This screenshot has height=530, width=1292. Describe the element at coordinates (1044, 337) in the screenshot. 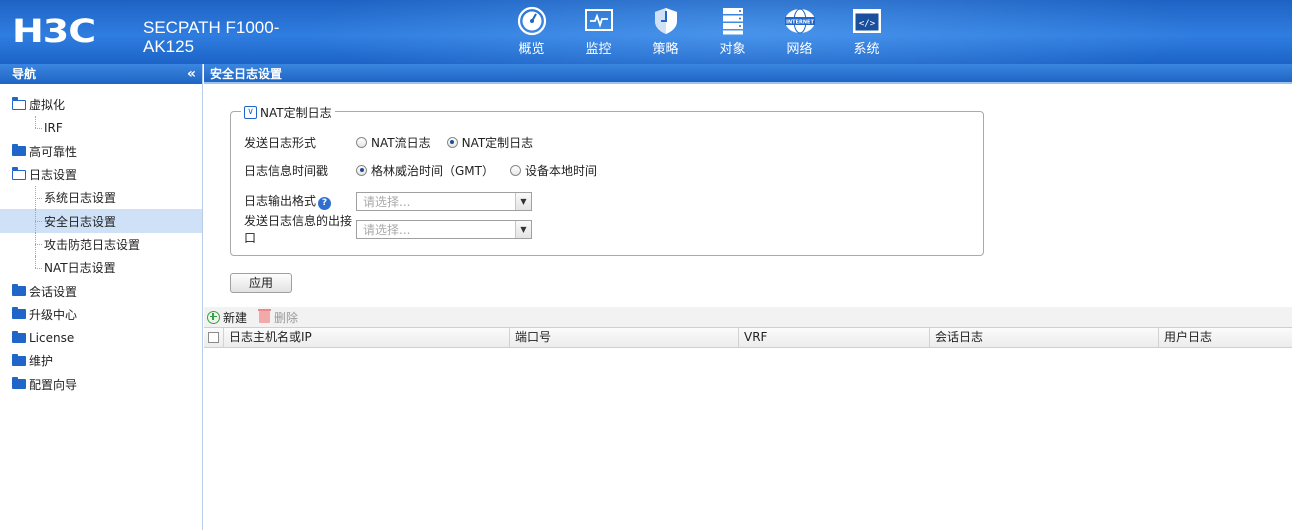

I see `column-header-session-log: 会话日志` at that location.